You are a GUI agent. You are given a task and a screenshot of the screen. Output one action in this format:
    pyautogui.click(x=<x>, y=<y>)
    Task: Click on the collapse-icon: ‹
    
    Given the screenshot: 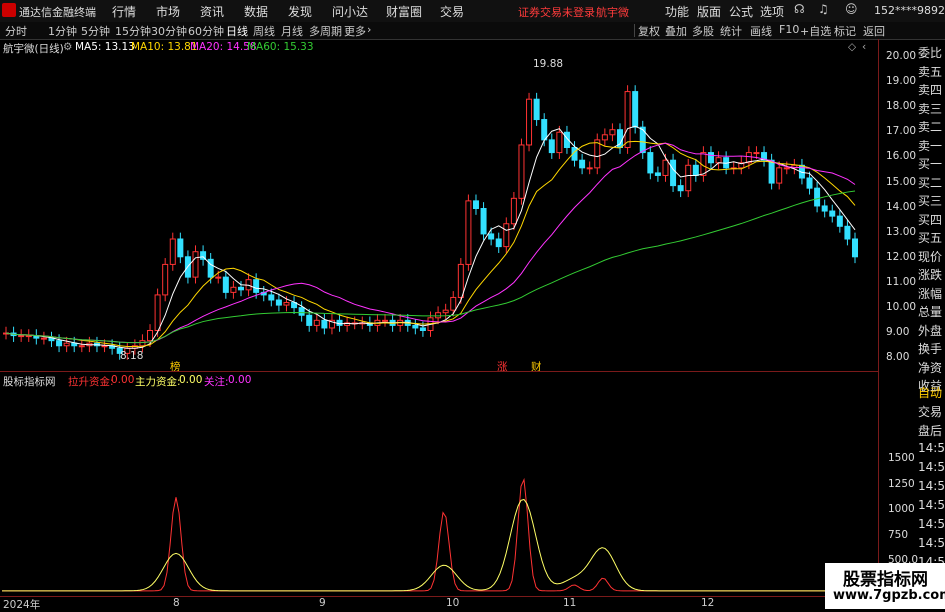 What is the action you would take?
    pyautogui.click(x=864, y=47)
    